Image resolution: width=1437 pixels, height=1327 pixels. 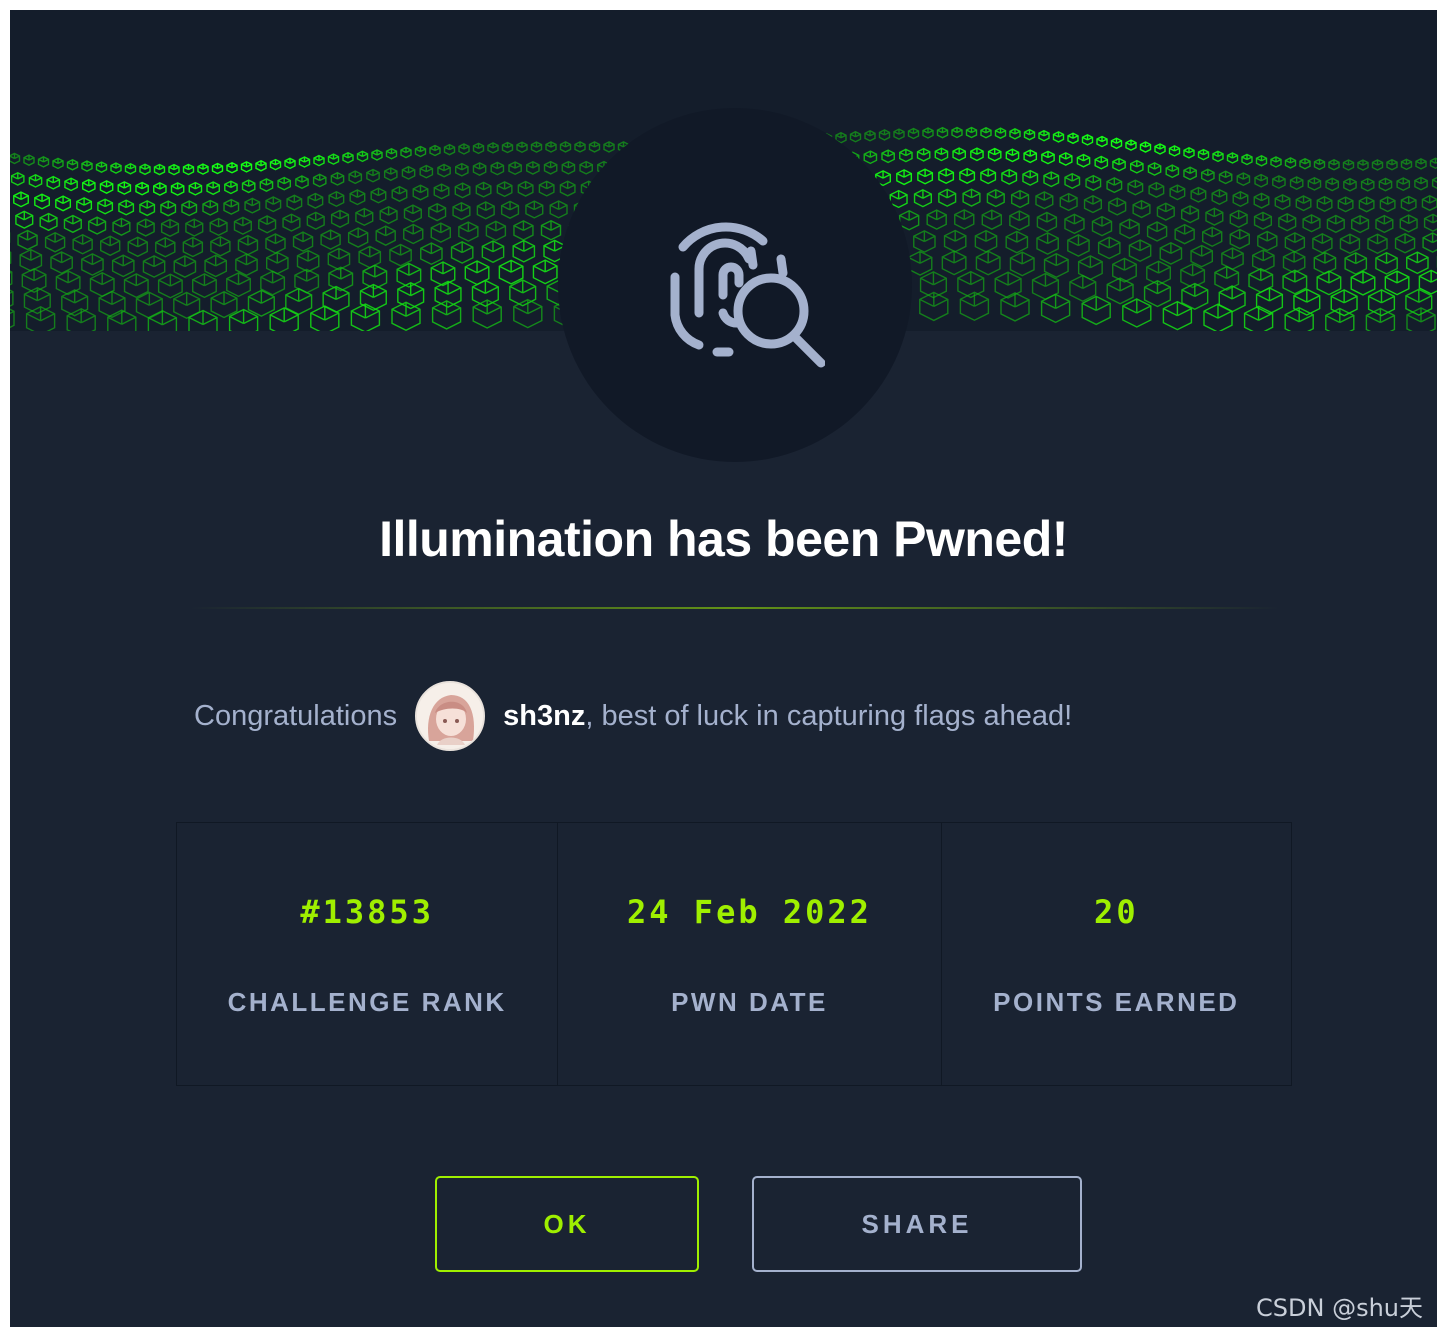 I want to click on avatar-illustration, so click(x=450, y=716).